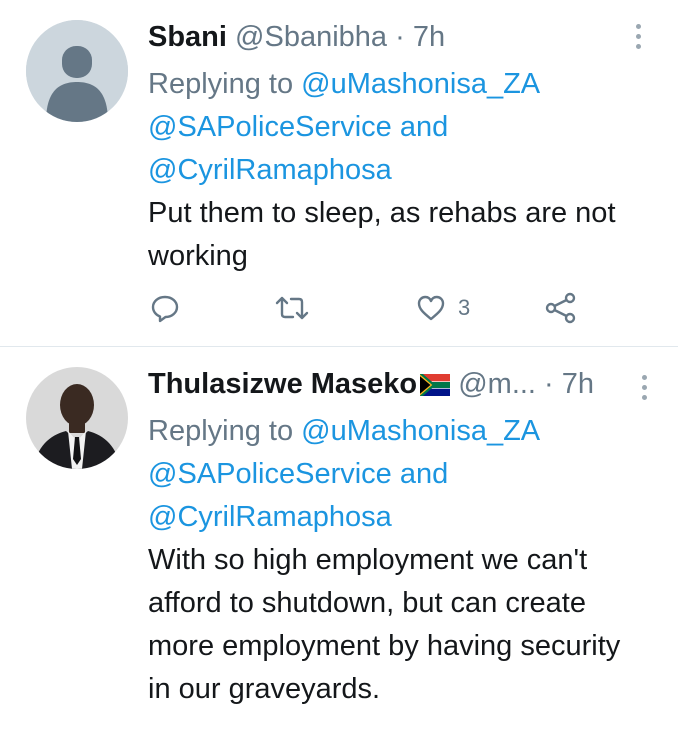  Describe the element at coordinates (311, 37) in the screenshot. I see `user-handle: @Sbanibha` at that location.